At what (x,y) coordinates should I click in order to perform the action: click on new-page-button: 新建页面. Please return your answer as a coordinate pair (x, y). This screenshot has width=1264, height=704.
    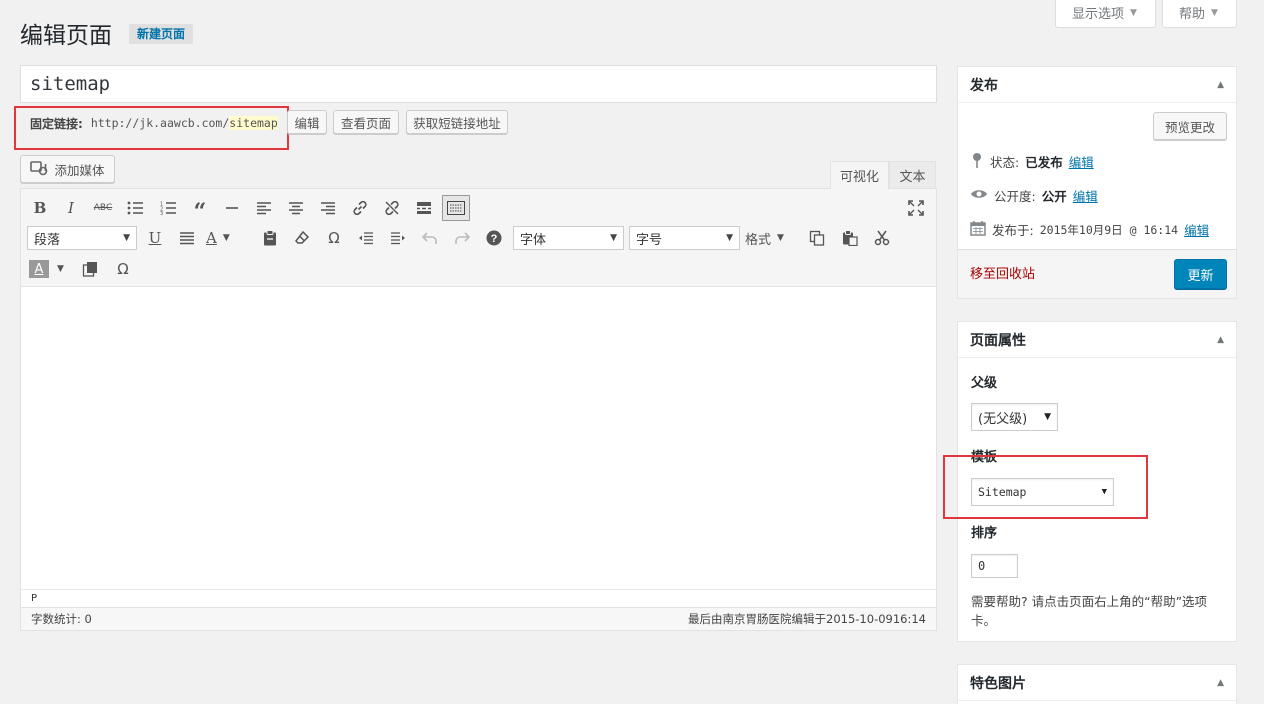
    Looking at the image, I should click on (161, 34).